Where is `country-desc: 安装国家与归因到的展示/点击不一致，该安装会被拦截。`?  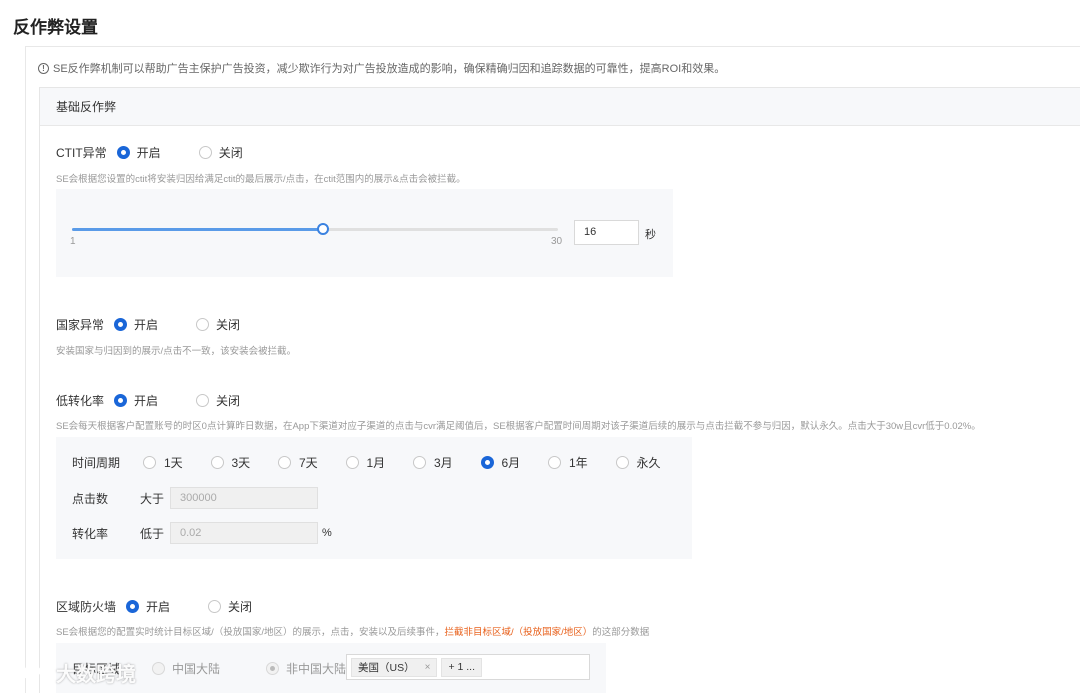 country-desc: 安装国家与归因到的展示/点击不一致，该安装会被拦截。 is located at coordinates (176, 351).